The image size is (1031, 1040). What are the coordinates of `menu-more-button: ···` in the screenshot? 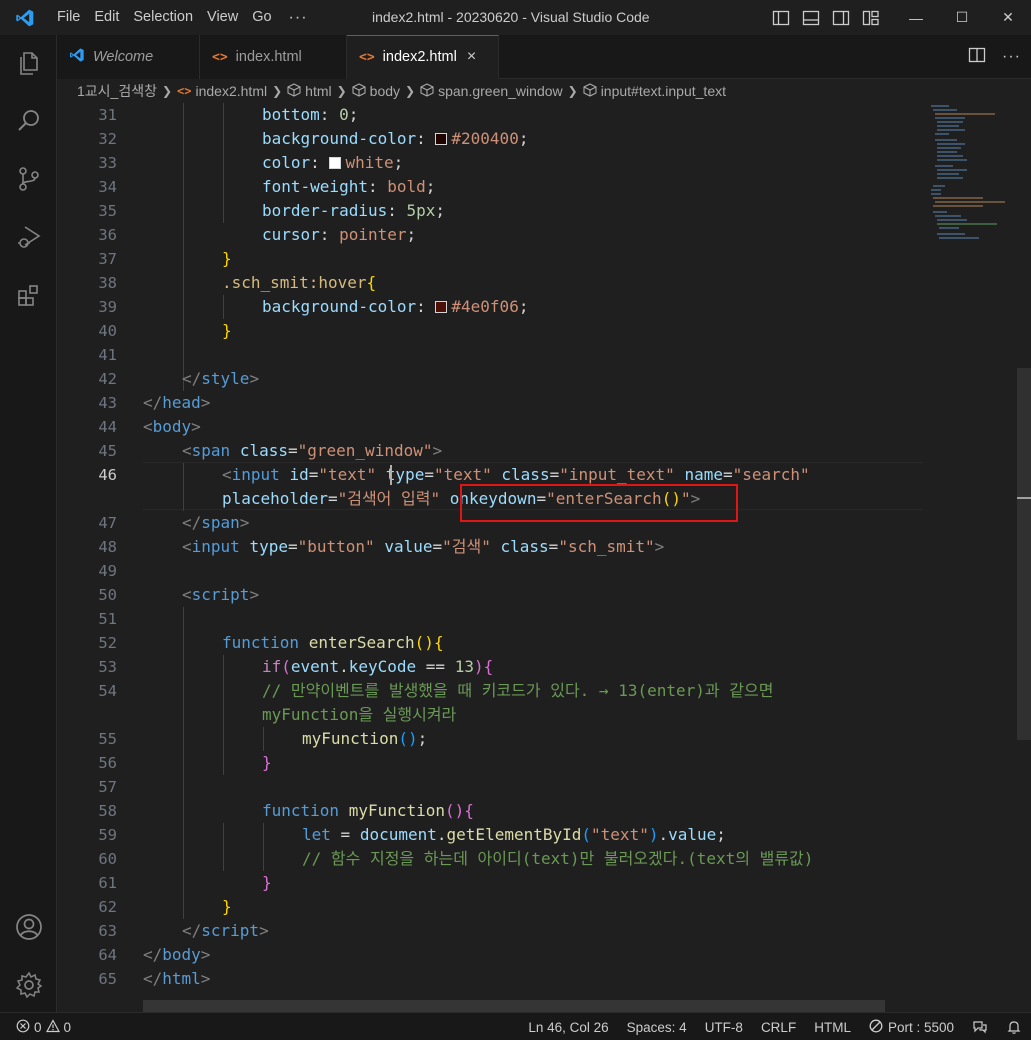 It's located at (298, 17).